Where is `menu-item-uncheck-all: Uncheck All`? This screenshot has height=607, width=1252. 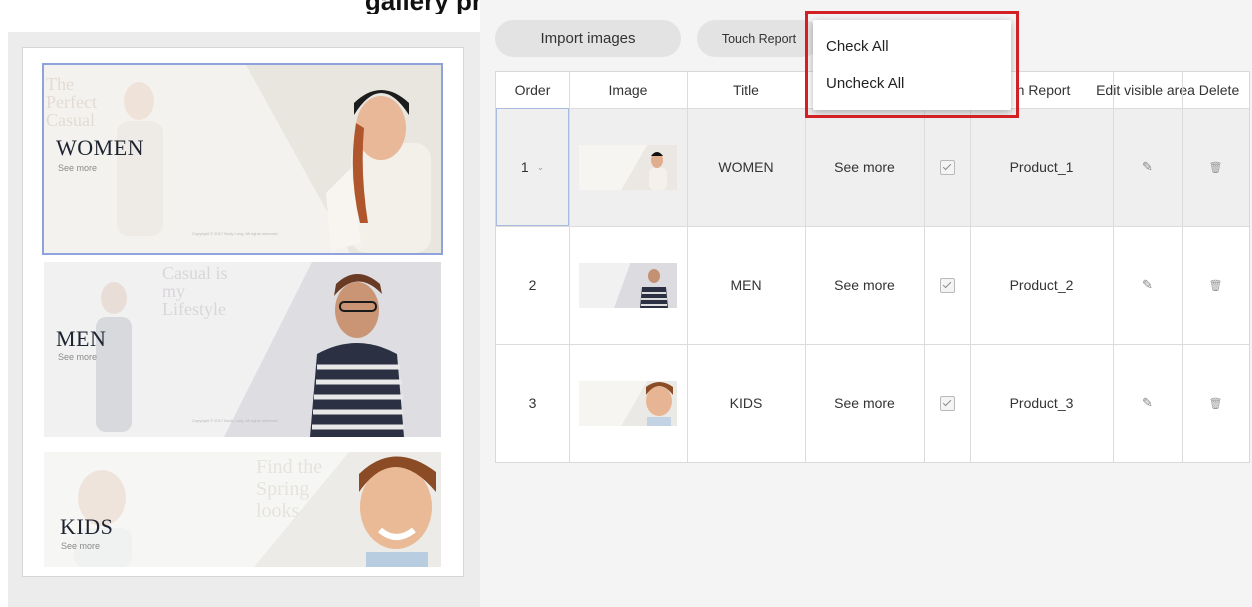 menu-item-uncheck-all: Uncheck All is located at coordinates (865, 83).